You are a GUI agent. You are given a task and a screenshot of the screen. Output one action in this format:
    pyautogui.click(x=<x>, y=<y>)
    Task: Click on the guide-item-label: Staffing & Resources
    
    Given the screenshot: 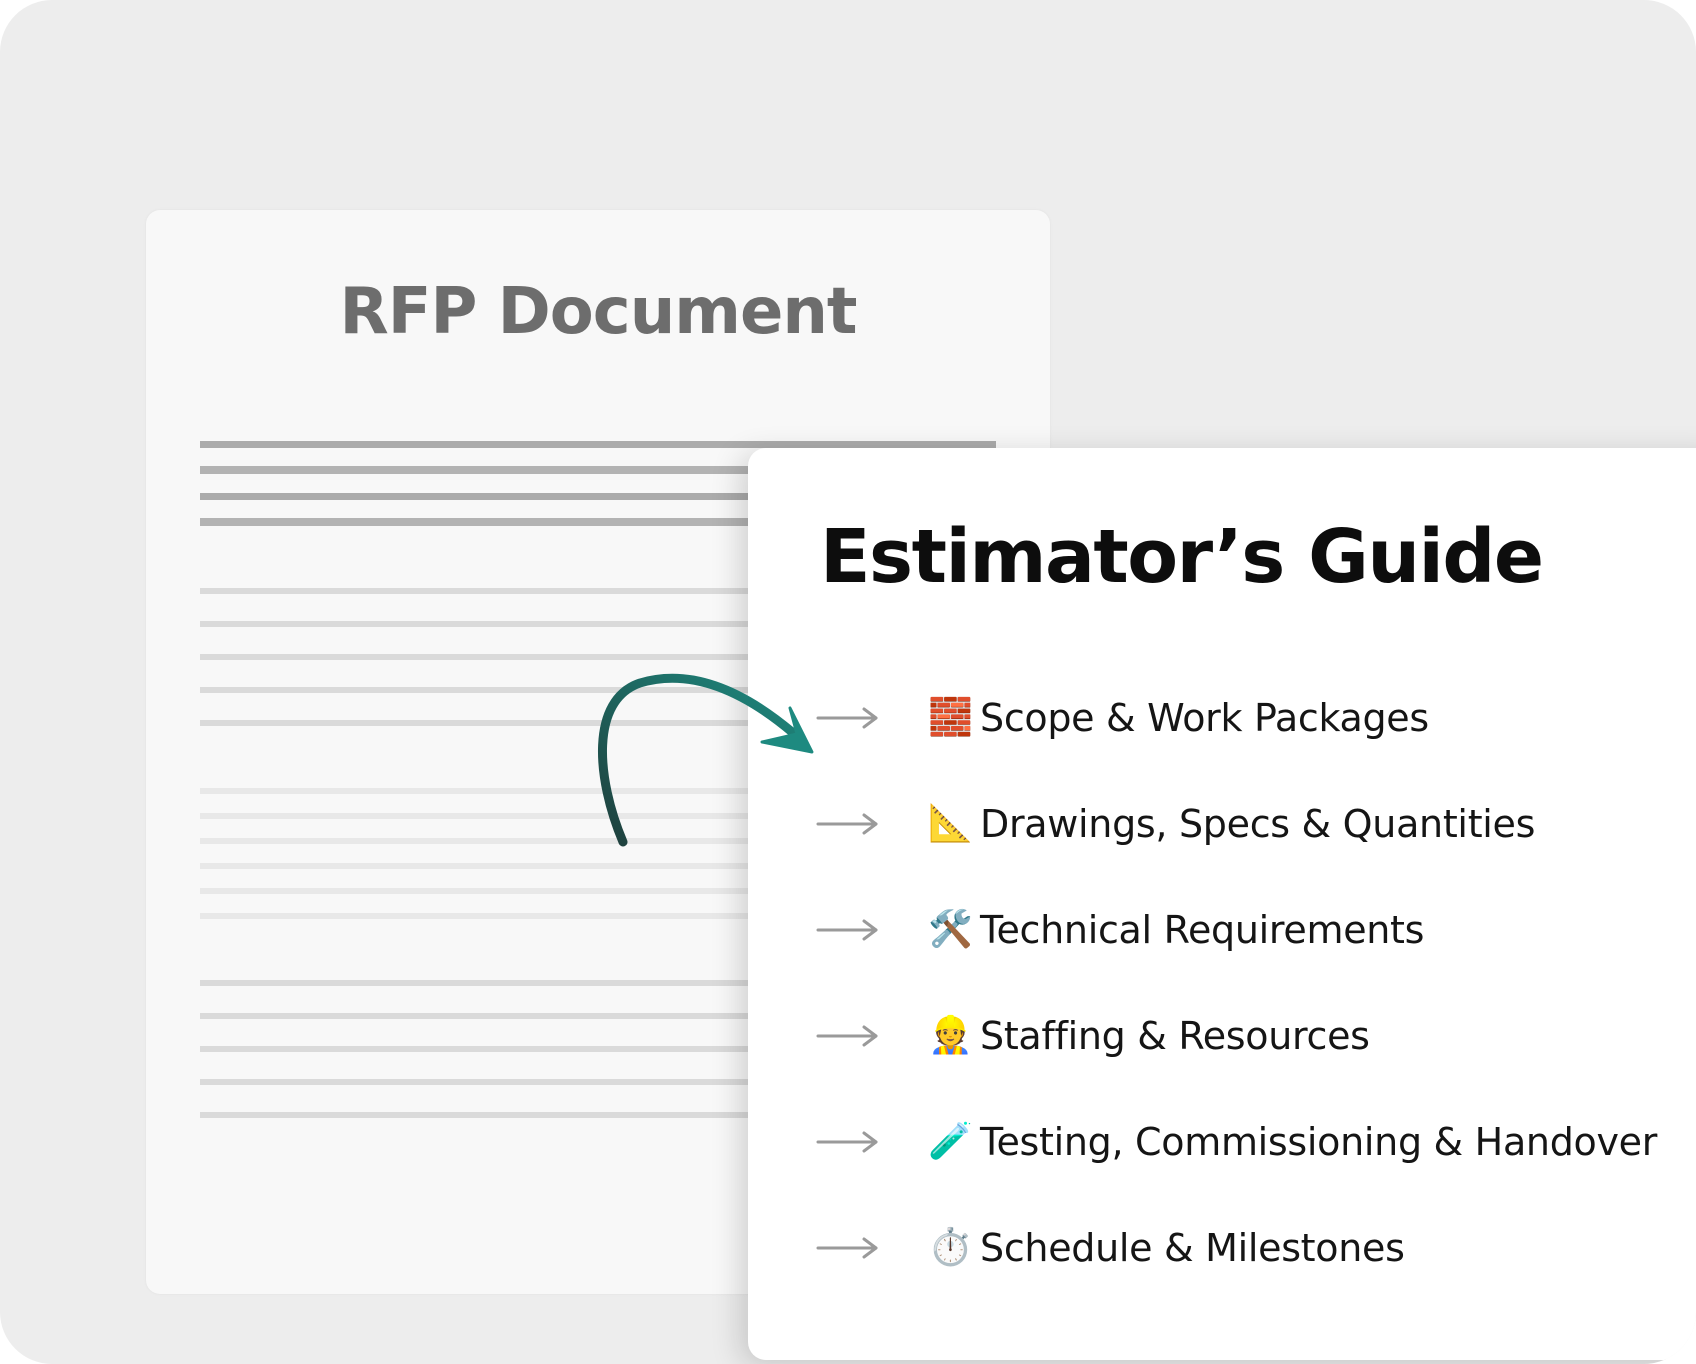 What is the action you would take?
    pyautogui.click(x=1175, y=1036)
    